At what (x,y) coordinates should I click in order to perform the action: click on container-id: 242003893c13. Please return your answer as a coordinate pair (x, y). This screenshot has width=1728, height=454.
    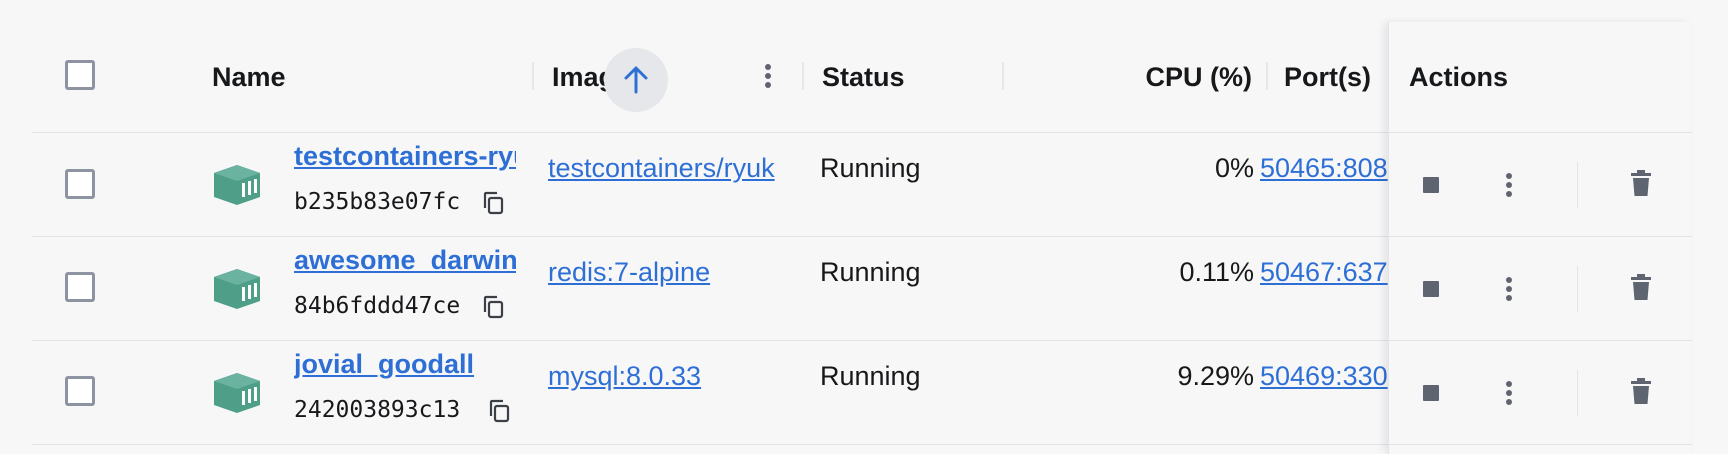
    Looking at the image, I should click on (377, 410).